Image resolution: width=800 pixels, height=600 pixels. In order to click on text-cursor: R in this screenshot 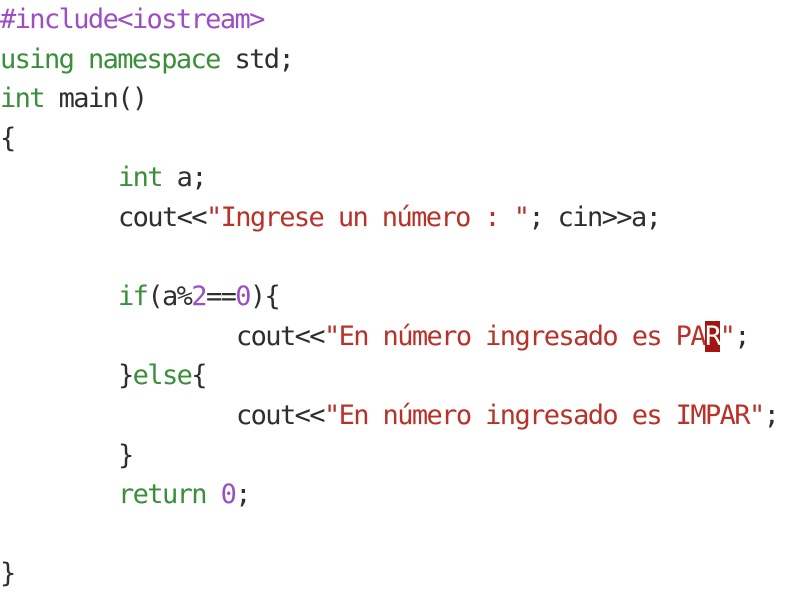, I will do `click(712, 336)`.